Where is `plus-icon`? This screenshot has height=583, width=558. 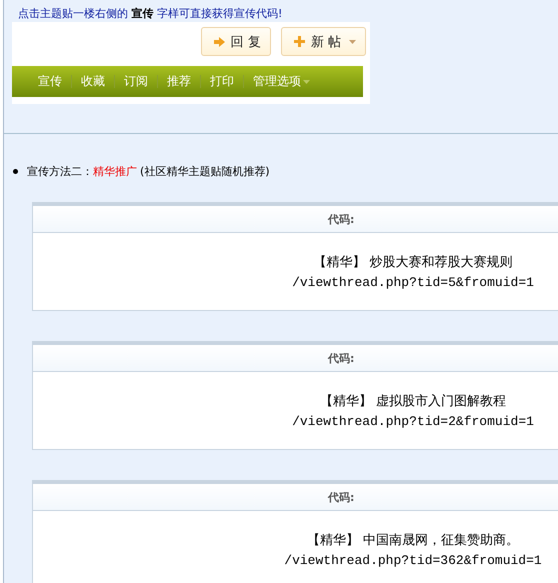
plus-icon is located at coordinates (299, 41).